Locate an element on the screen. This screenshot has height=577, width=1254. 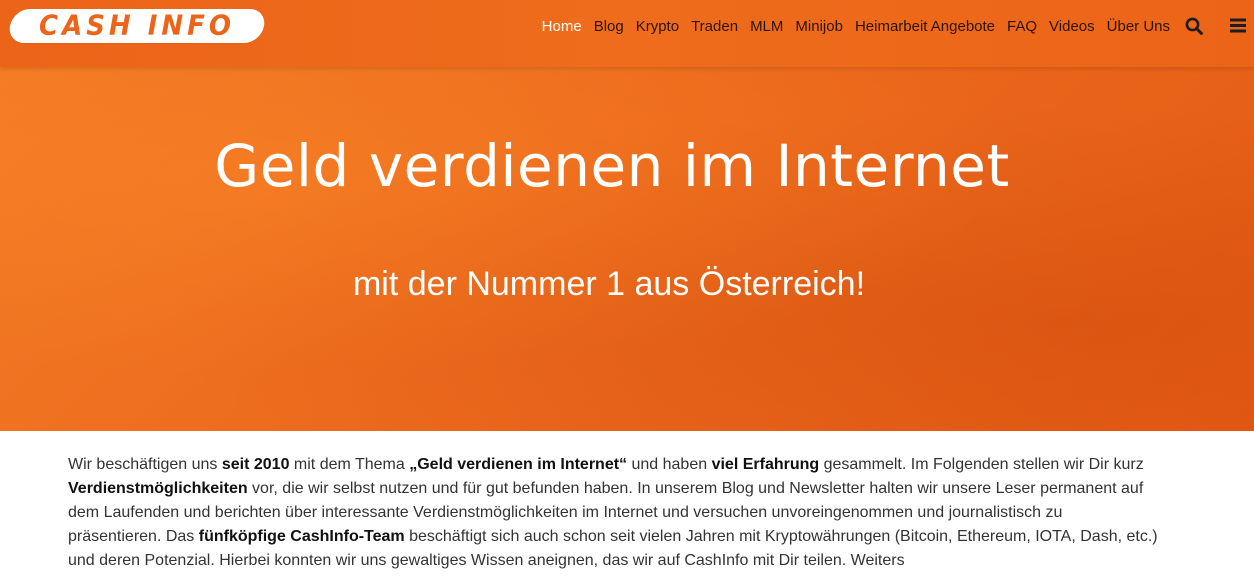
nav-item-home: Home is located at coordinates (562, 26).